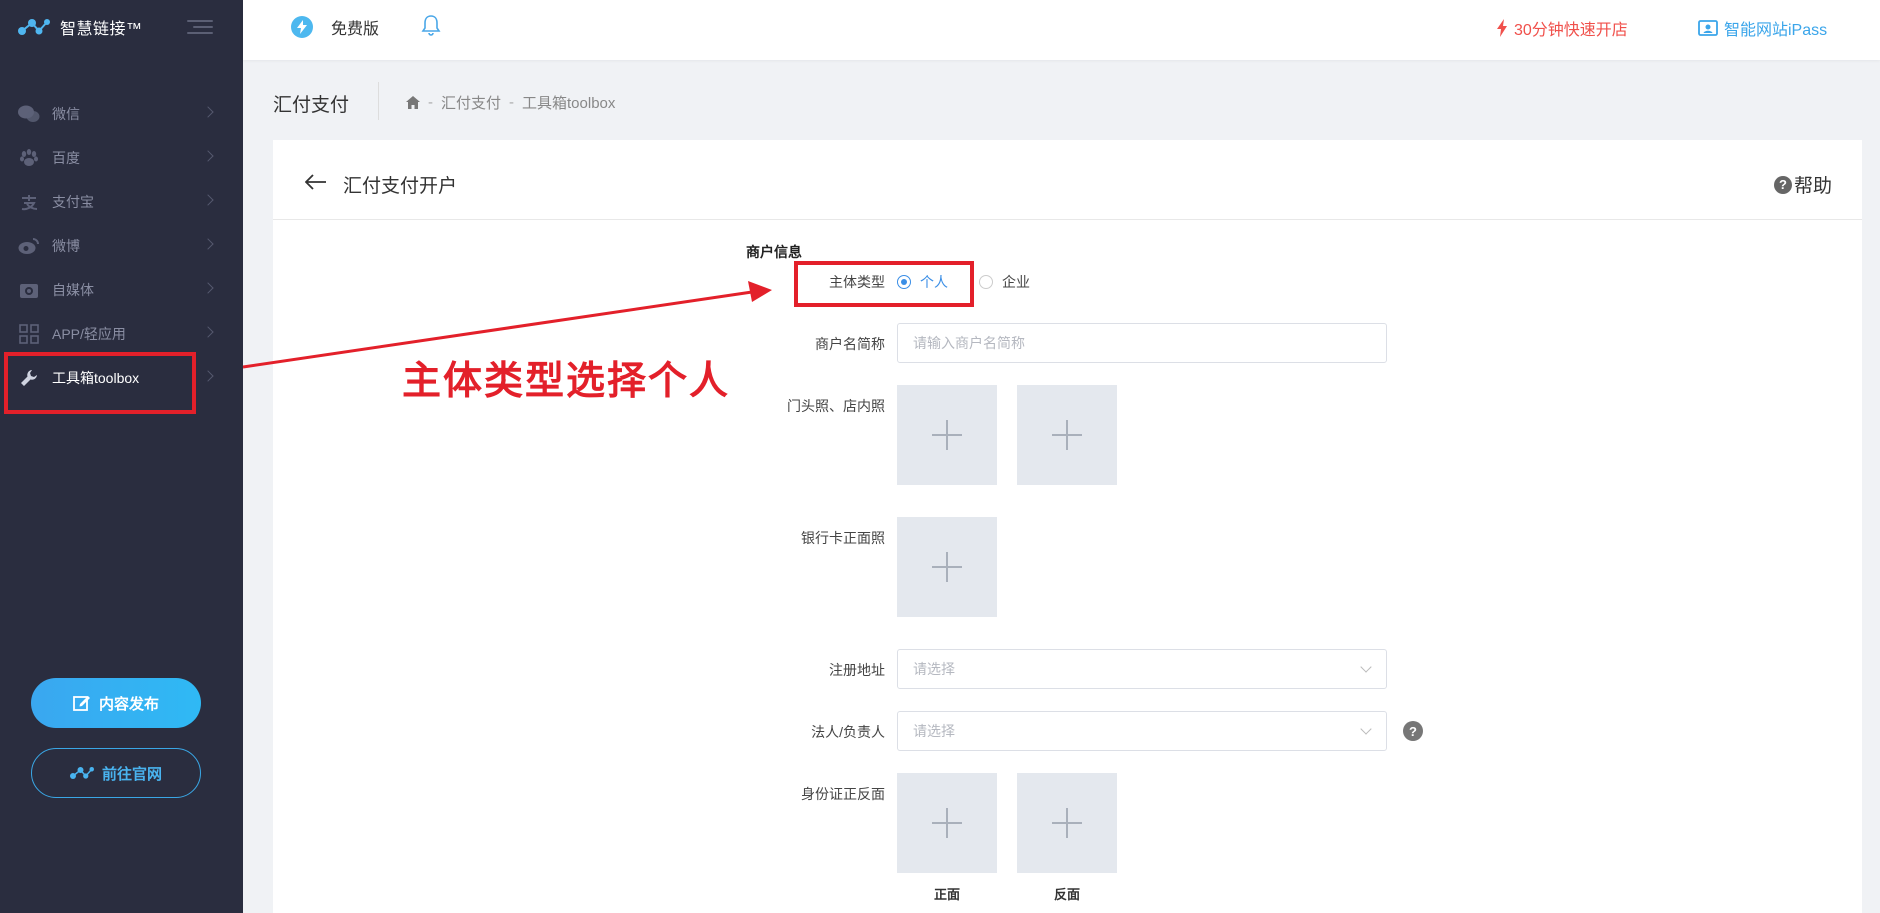 This screenshot has height=913, width=1880. I want to click on annotation-callout-text: 主体类型选择个人, so click(566, 381).